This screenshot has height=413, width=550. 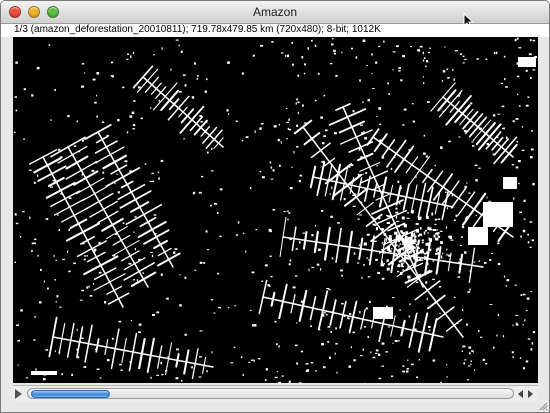 What do you see at coordinates (530, 394) in the screenshot?
I see `slice-next-icon` at bounding box center [530, 394].